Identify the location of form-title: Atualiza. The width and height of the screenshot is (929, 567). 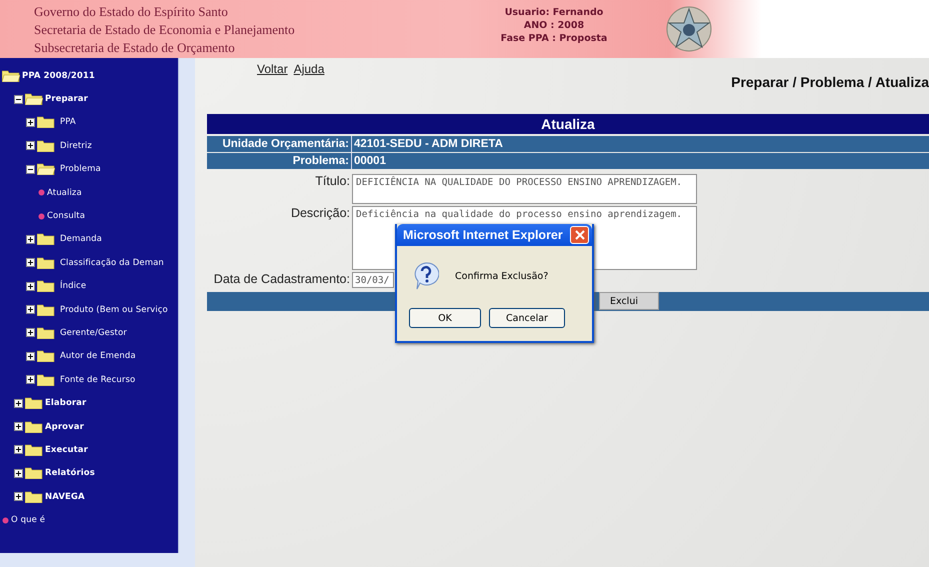
(568, 124).